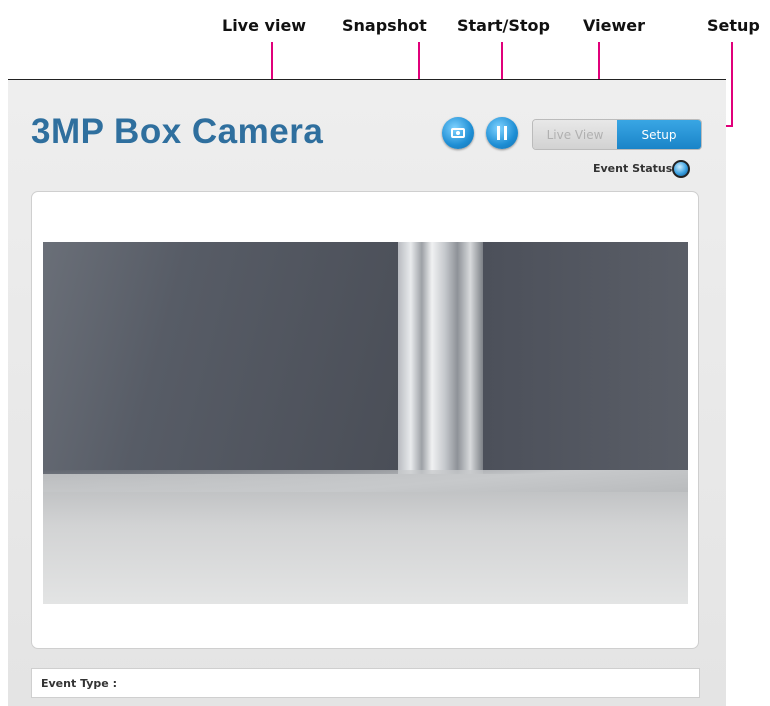  I want to click on callout-line-setup, so click(732, 84).